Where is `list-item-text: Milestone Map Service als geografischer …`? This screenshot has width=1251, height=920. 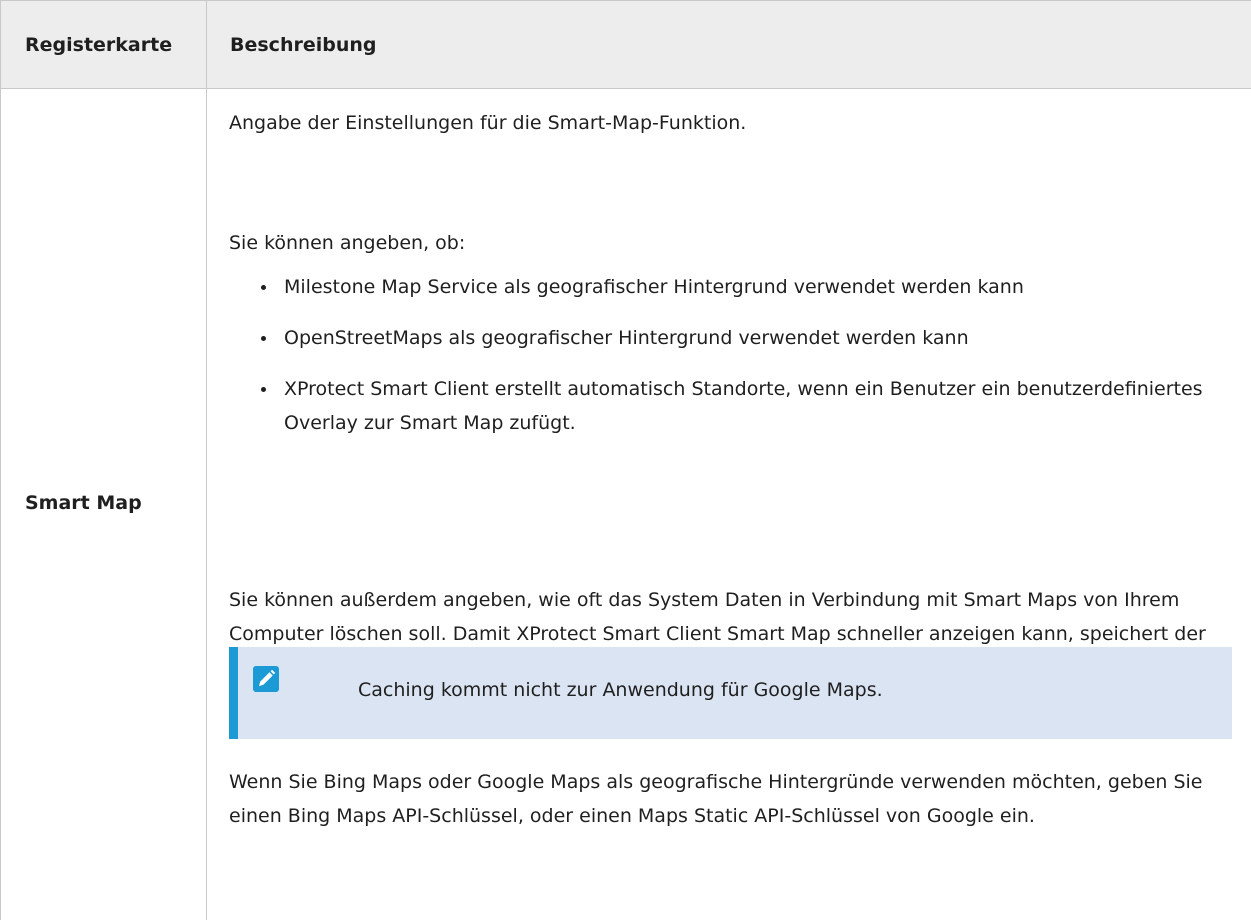
list-item-text: Milestone Map Service als geografischer … is located at coordinates (654, 287).